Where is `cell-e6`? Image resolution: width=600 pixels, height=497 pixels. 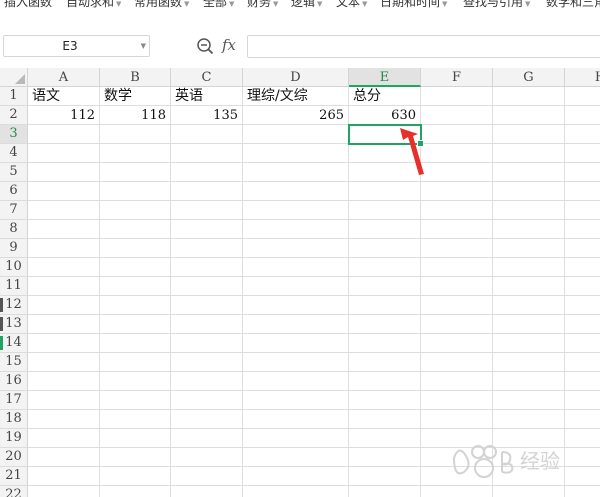
cell-e6 is located at coordinates (385, 191).